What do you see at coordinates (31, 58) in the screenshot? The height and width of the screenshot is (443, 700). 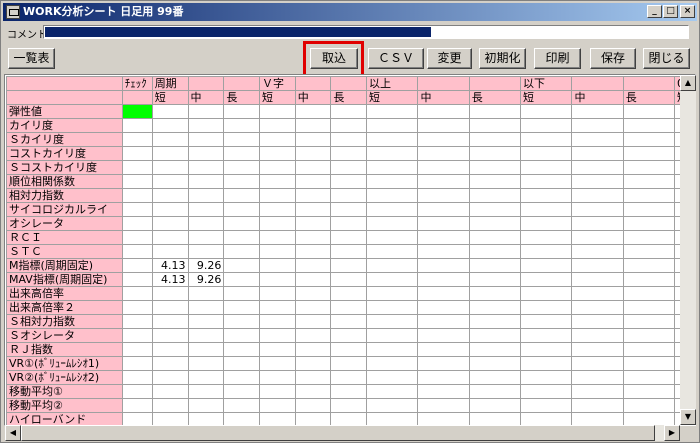 I see `list-button: 一覧表` at bounding box center [31, 58].